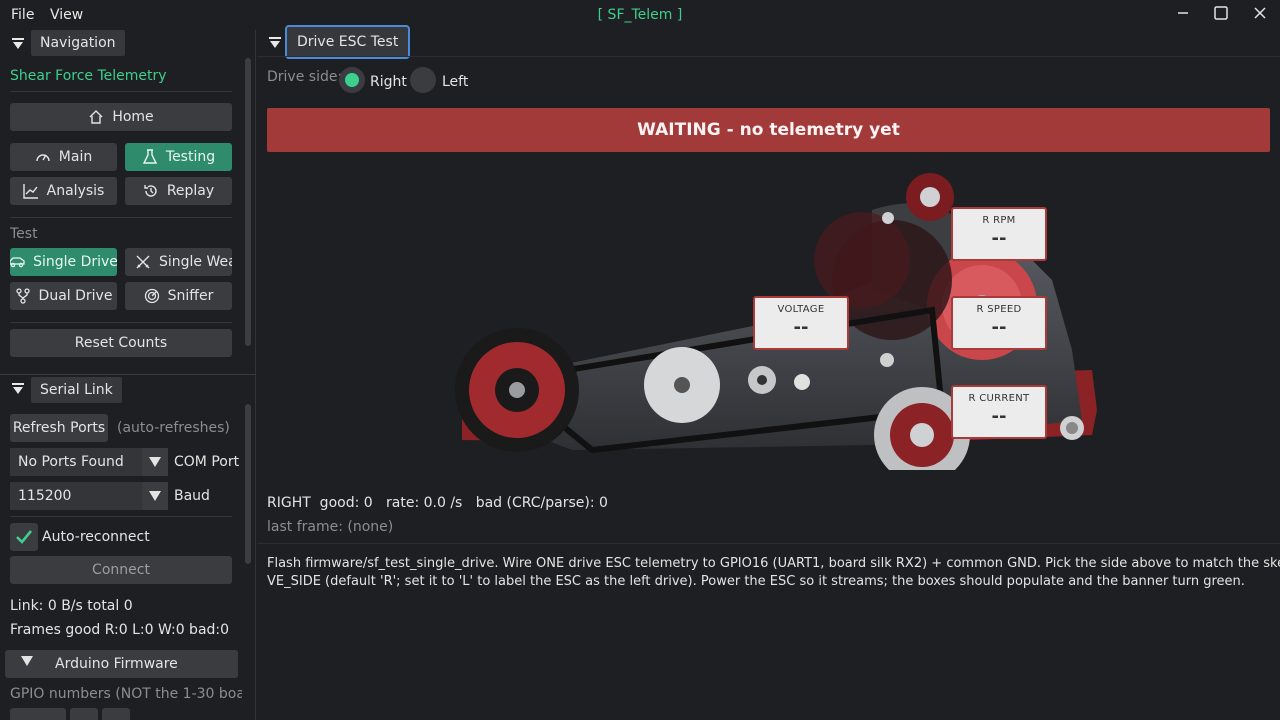 This screenshot has width=1280, height=720. I want to click on navigation-scrollbar, so click(248, 202).